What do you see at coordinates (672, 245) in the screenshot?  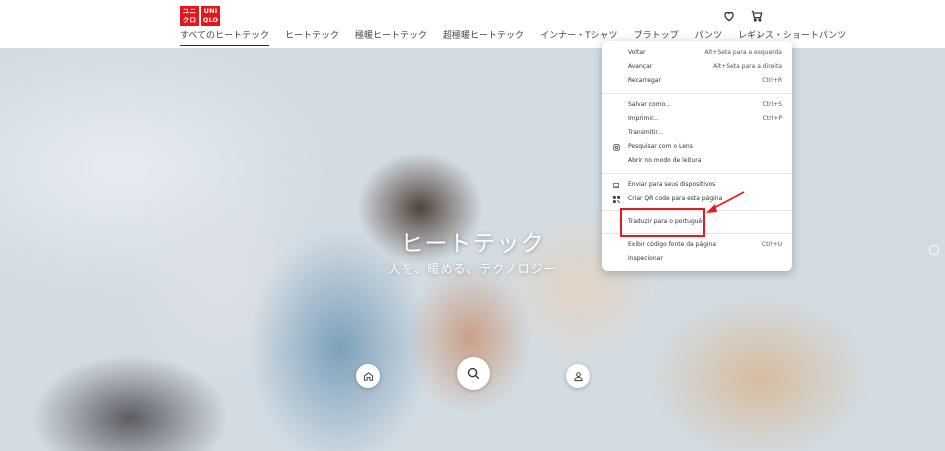 I see `menu-item-label: Exibir código fonte da página` at bounding box center [672, 245].